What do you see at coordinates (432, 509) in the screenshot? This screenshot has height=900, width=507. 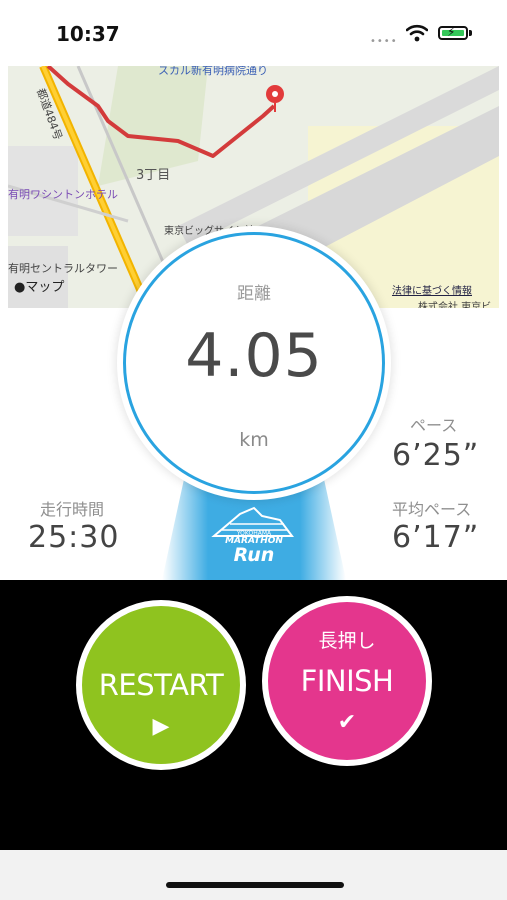 I see `avg-pace-label: 平均ペース` at bounding box center [432, 509].